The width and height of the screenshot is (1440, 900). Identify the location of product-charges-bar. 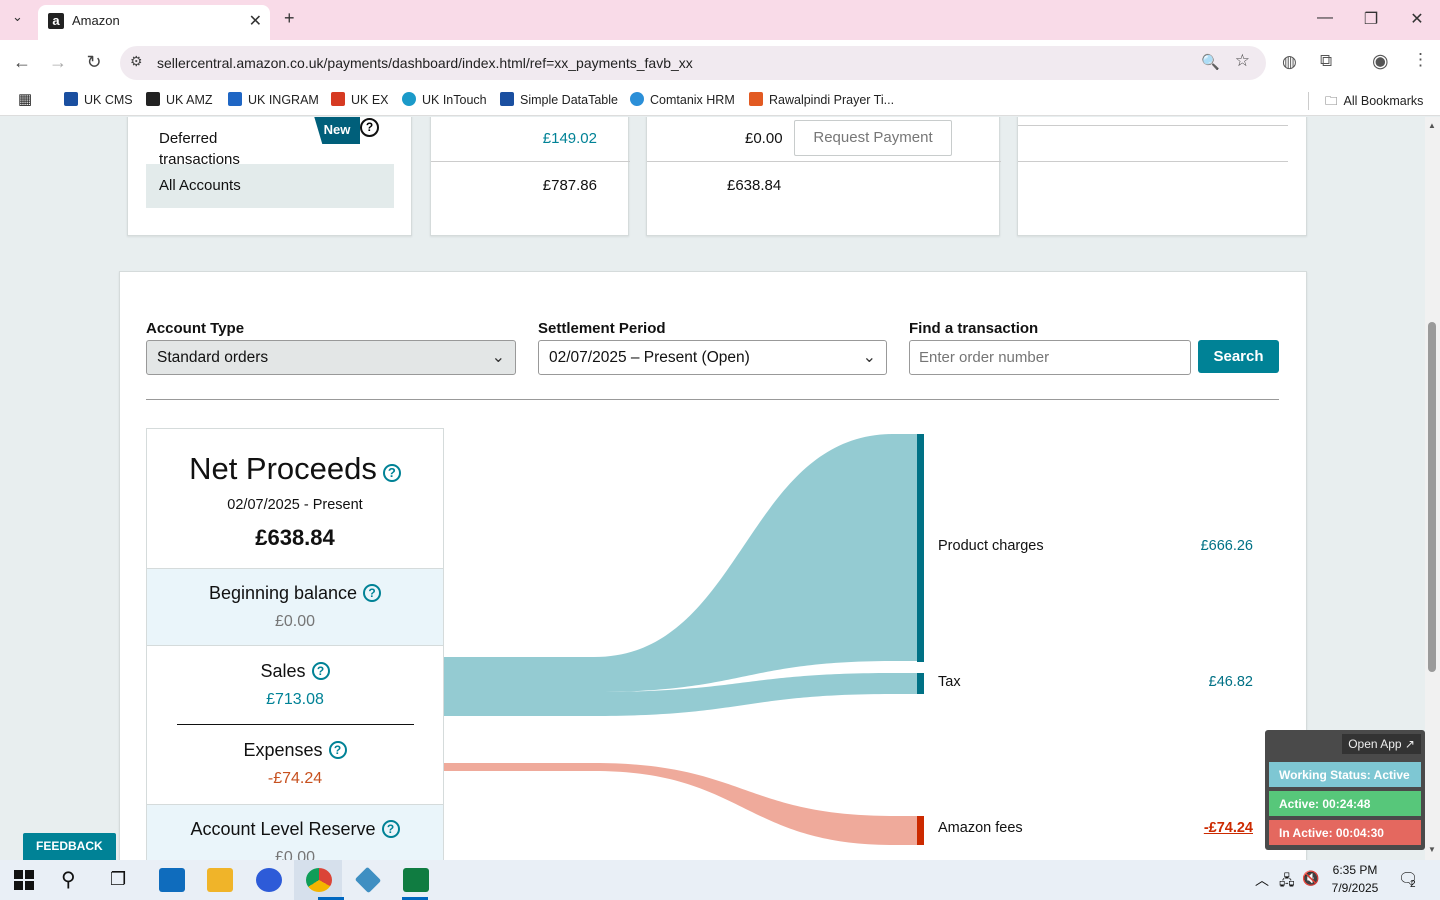
(920, 548).